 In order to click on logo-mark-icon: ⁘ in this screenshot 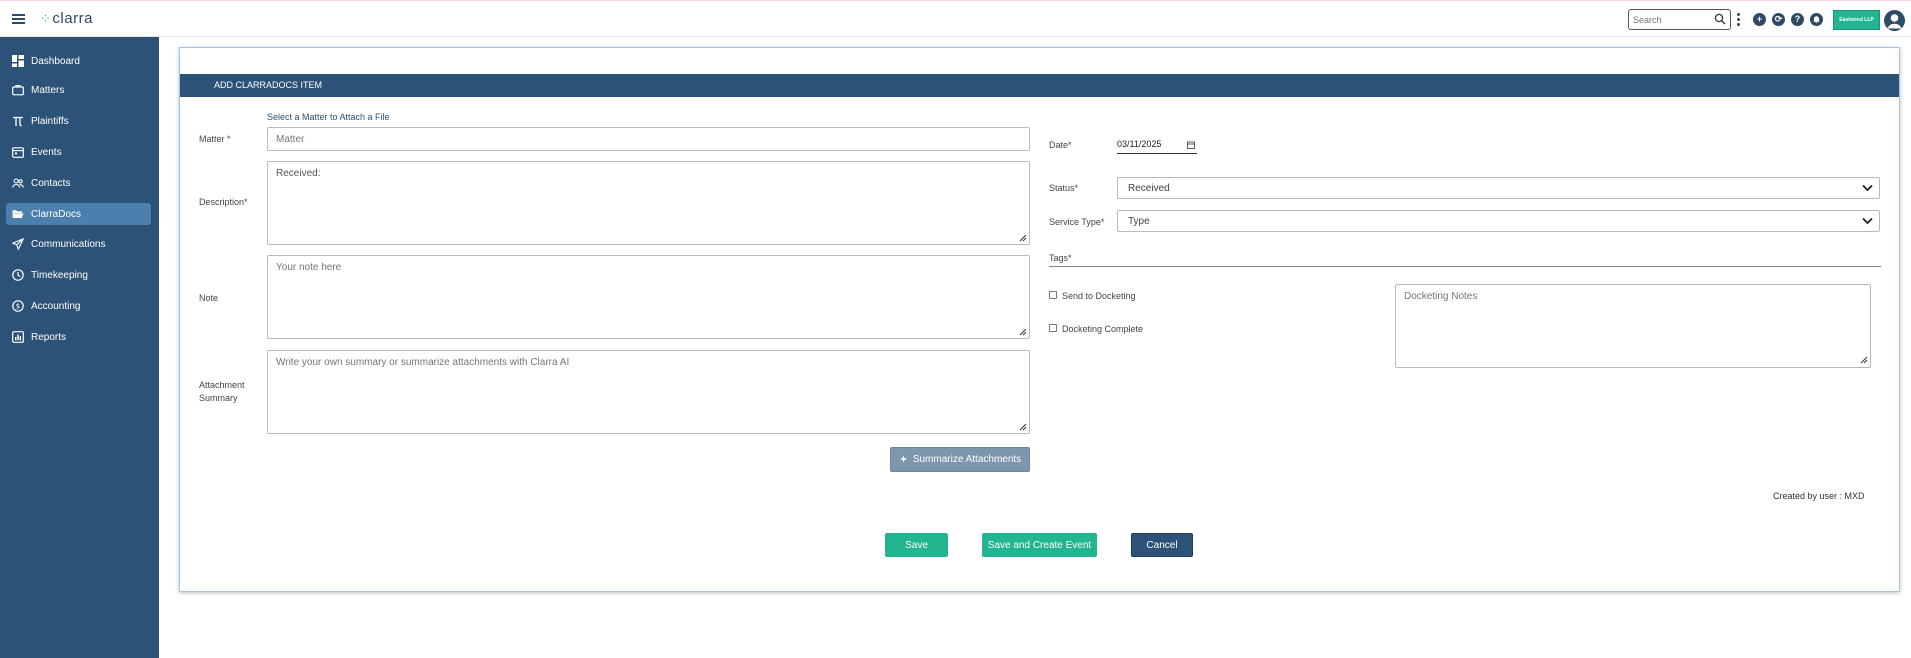, I will do `click(46, 18)`.